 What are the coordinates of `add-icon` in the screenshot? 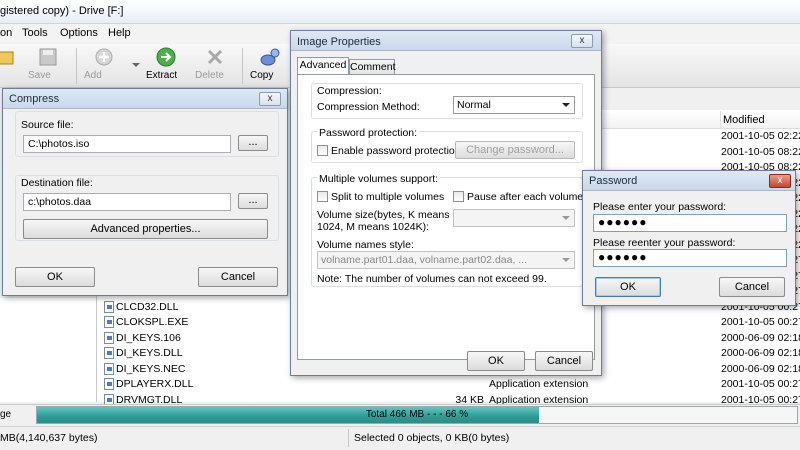 It's located at (104, 57).